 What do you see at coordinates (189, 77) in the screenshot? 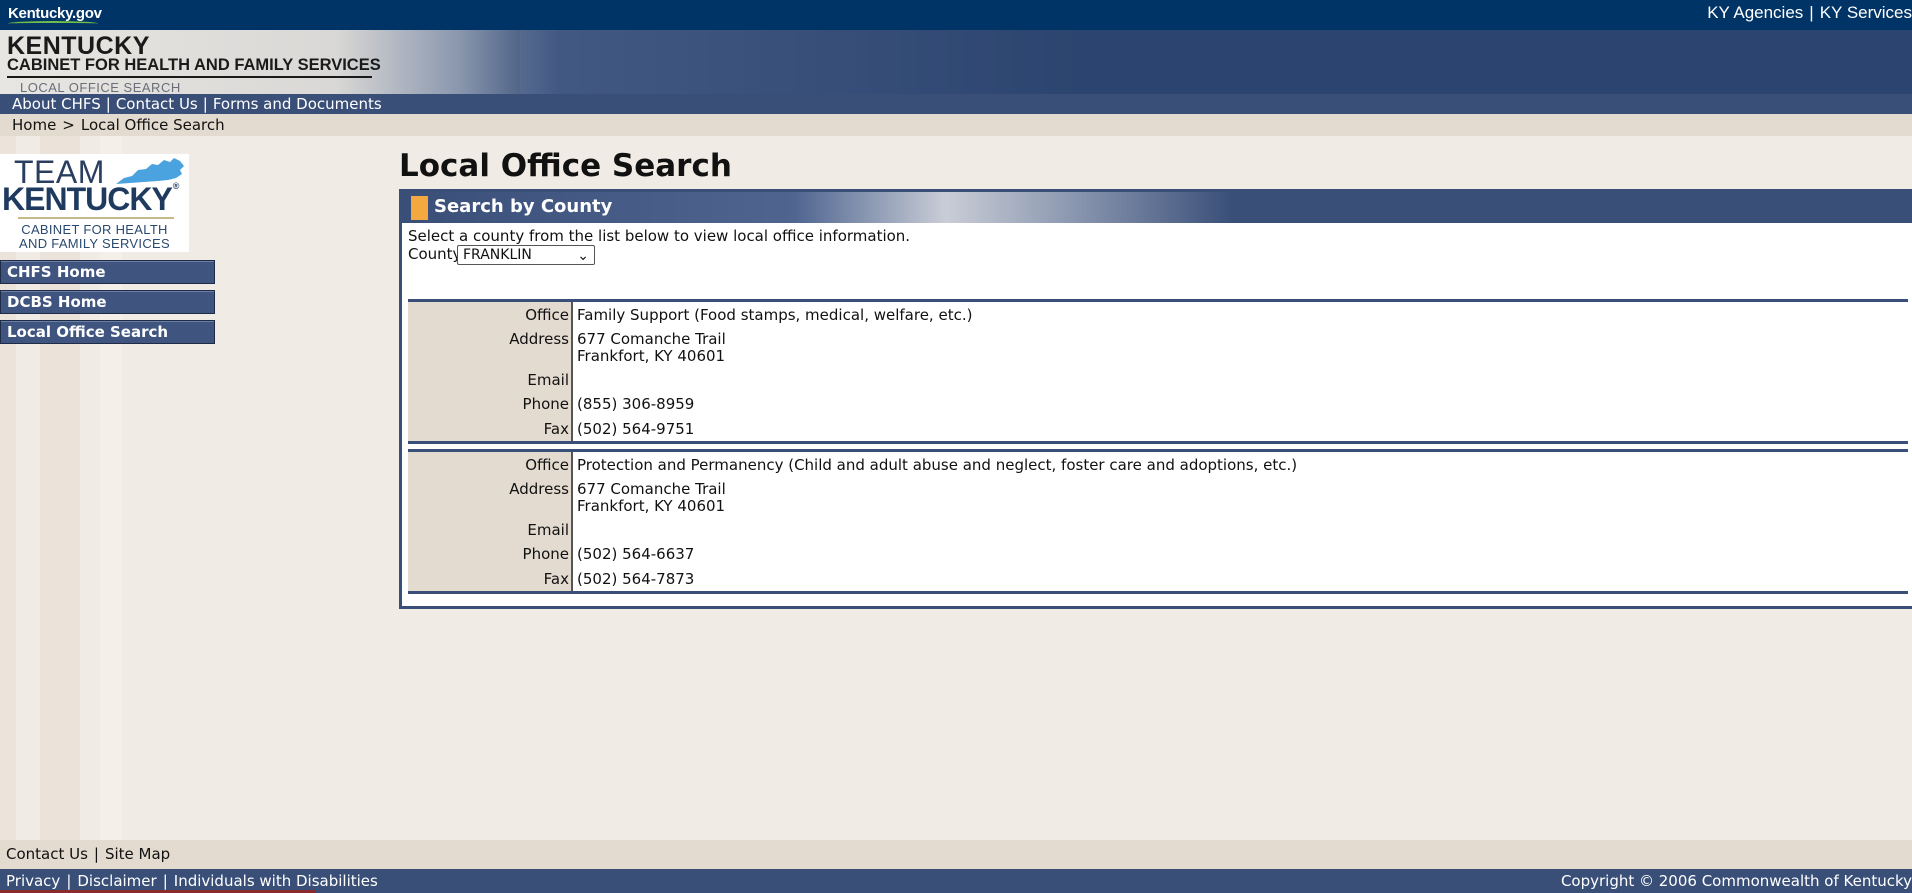
I see `banner-rule` at bounding box center [189, 77].